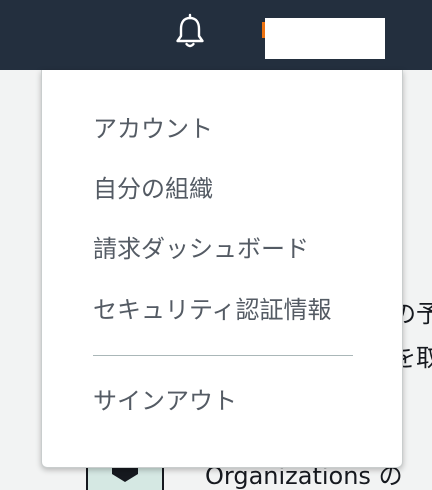 This screenshot has height=490, width=432. I want to click on menu-item-account: アカウント, so click(153, 129).